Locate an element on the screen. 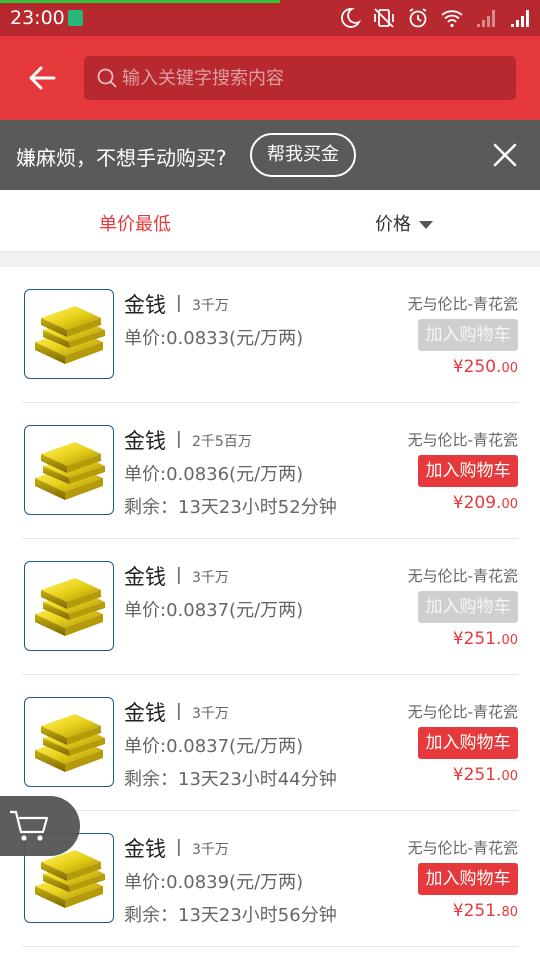 This screenshot has height=960, width=540. remaining-time: 剩余：13天23小时52分钟 is located at coordinates (230, 507).